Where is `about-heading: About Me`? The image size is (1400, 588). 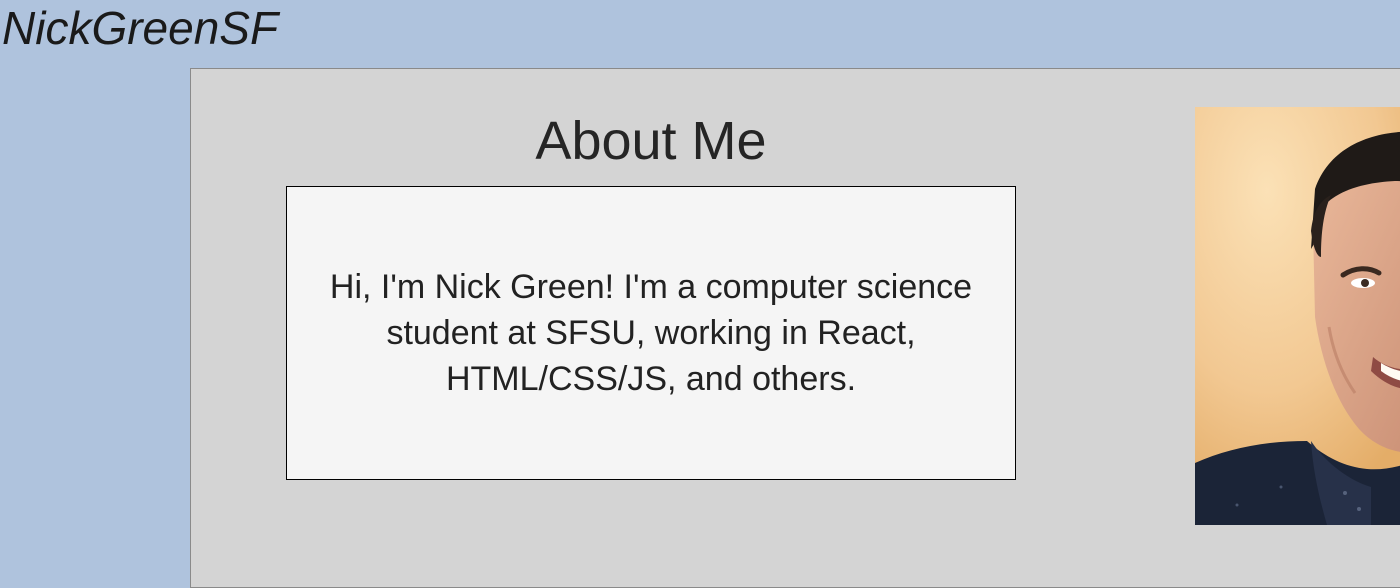
about-heading: About Me is located at coordinates (651, 141).